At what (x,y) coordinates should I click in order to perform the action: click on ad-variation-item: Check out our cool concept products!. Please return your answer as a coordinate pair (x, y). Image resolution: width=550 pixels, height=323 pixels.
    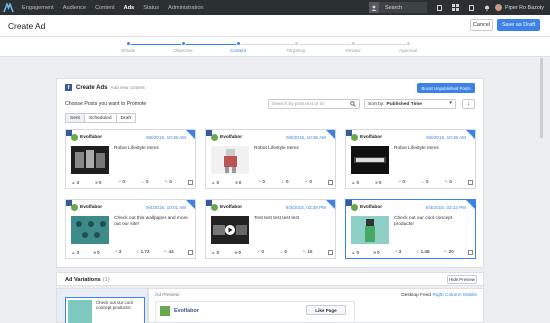
    Looking at the image, I should click on (105, 310).